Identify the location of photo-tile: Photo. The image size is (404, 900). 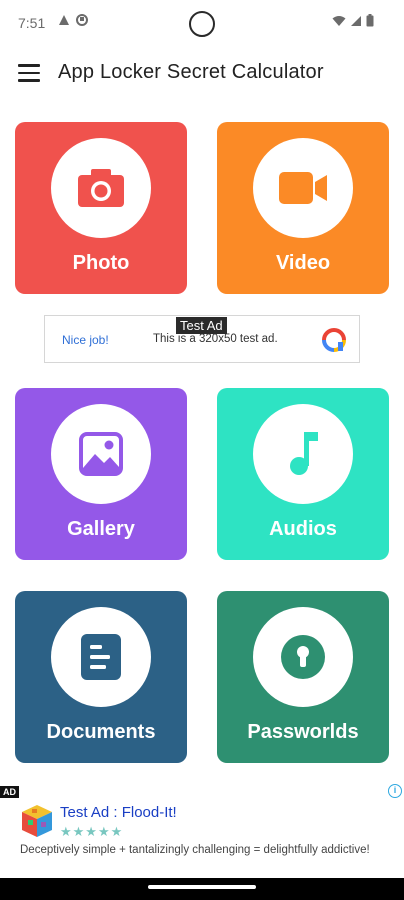
(101, 208).